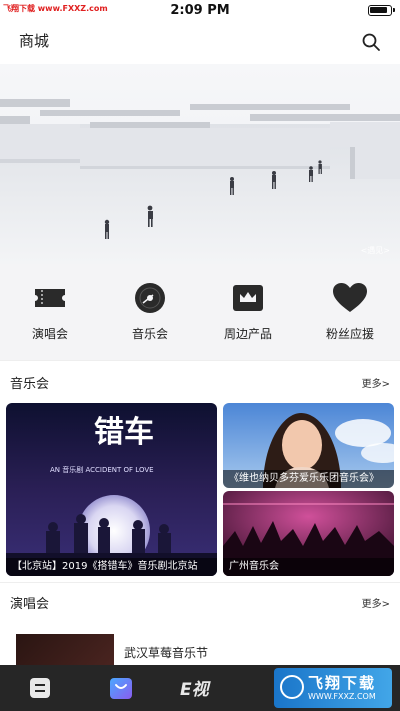 The height and width of the screenshot is (711, 400). What do you see at coordinates (200, 42) in the screenshot?
I see `nav-bar: 商城` at bounding box center [200, 42].